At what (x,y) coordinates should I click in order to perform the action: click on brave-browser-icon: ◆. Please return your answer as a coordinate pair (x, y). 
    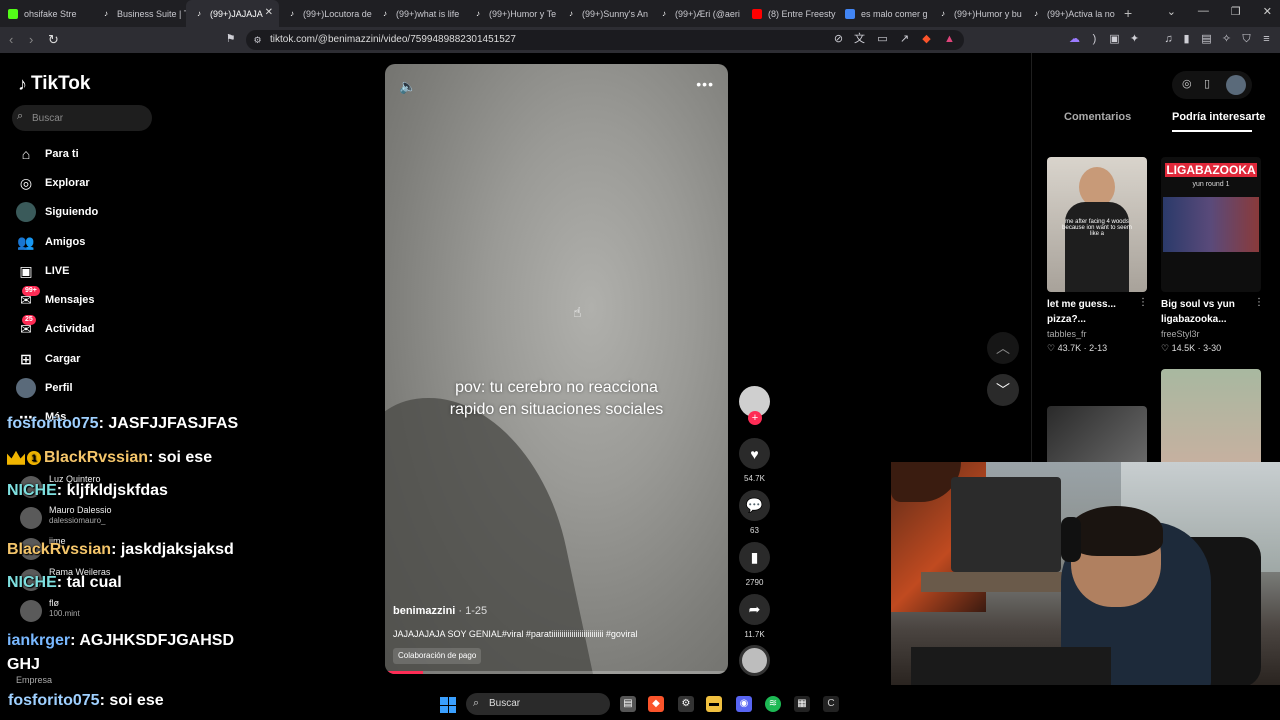
    Looking at the image, I should click on (656, 704).